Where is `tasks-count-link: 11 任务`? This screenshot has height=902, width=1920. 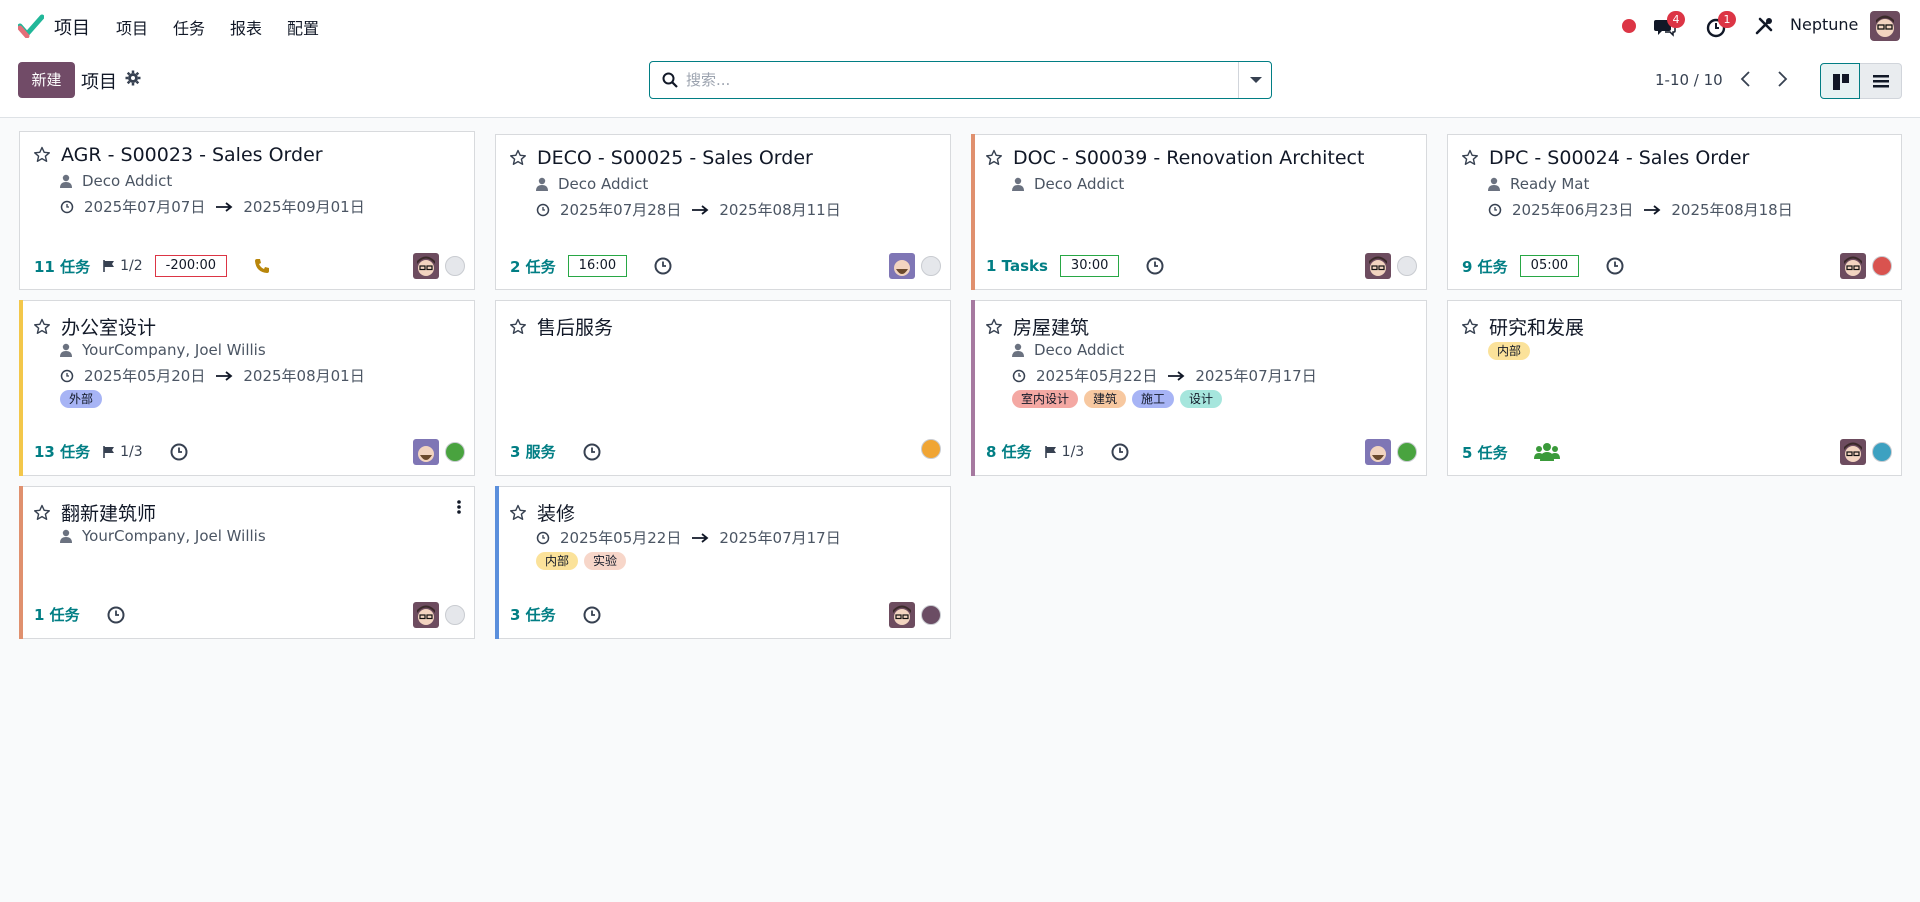 tasks-count-link: 11 任务 is located at coordinates (62, 266).